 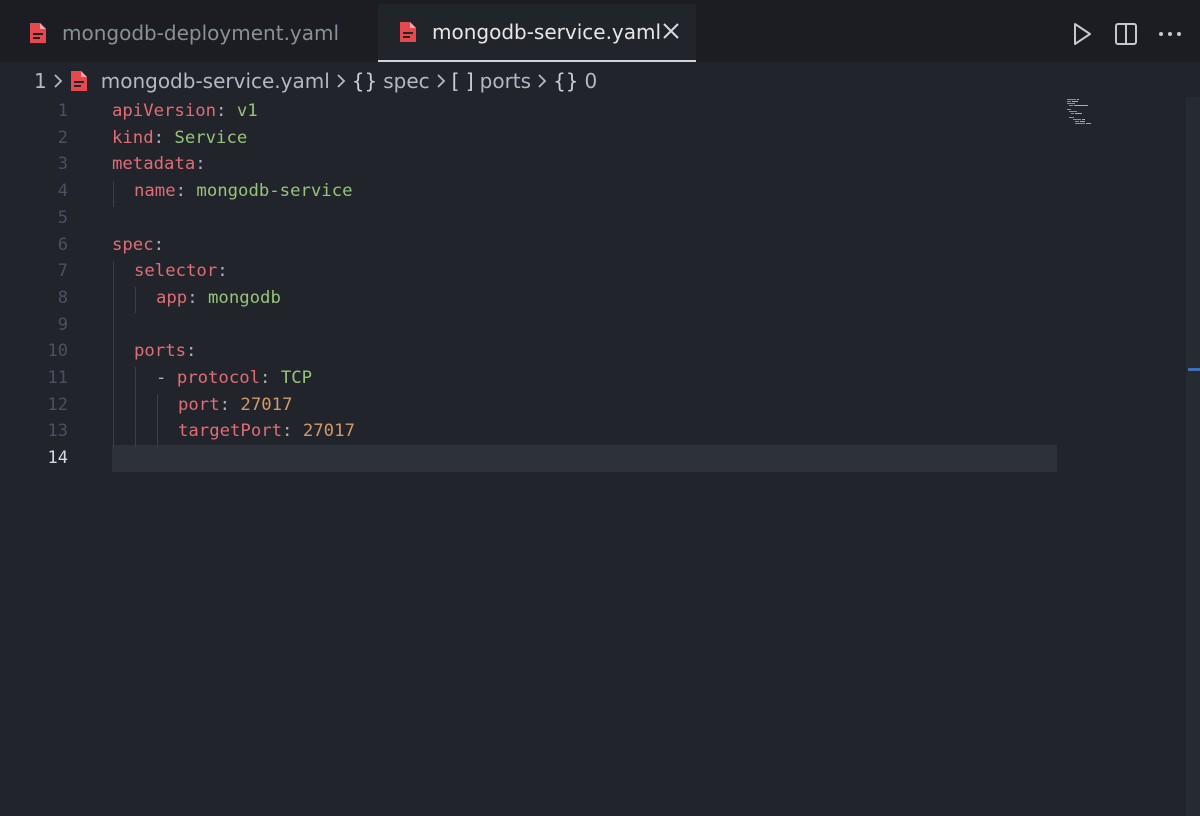 What do you see at coordinates (505, 81) in the screenshot?
I see `breadcrumb-ports-label: ports` at bounding box center [505, 81].